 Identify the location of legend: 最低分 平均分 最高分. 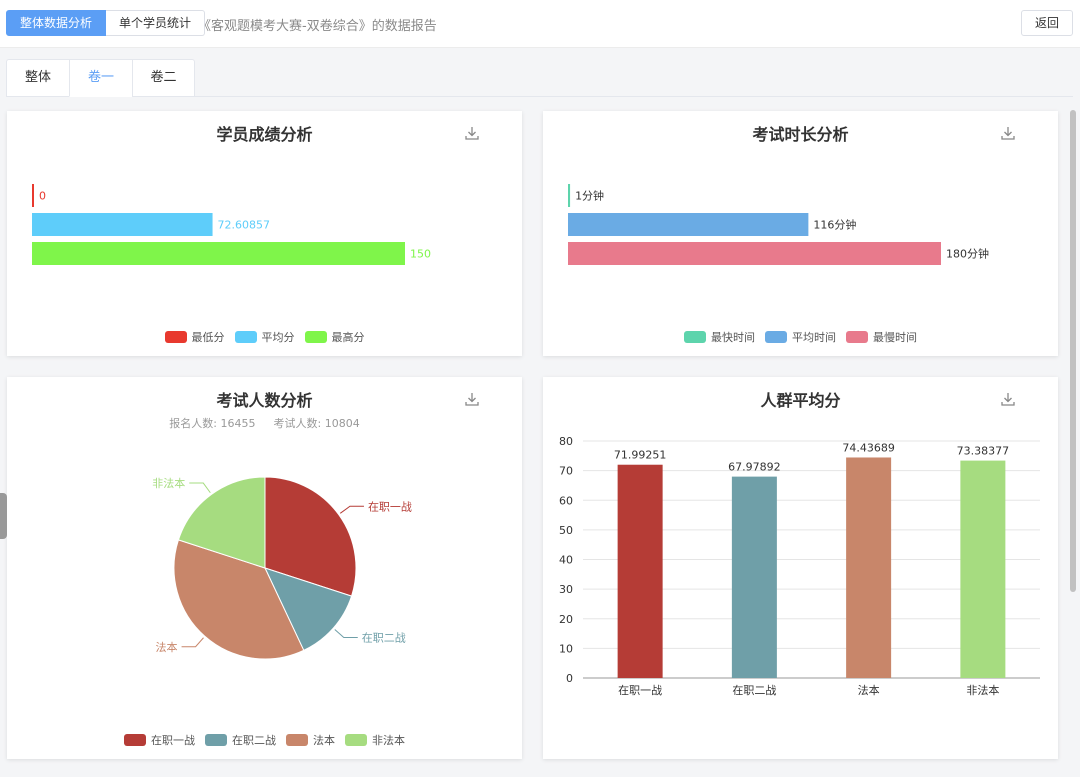
(264, 337).